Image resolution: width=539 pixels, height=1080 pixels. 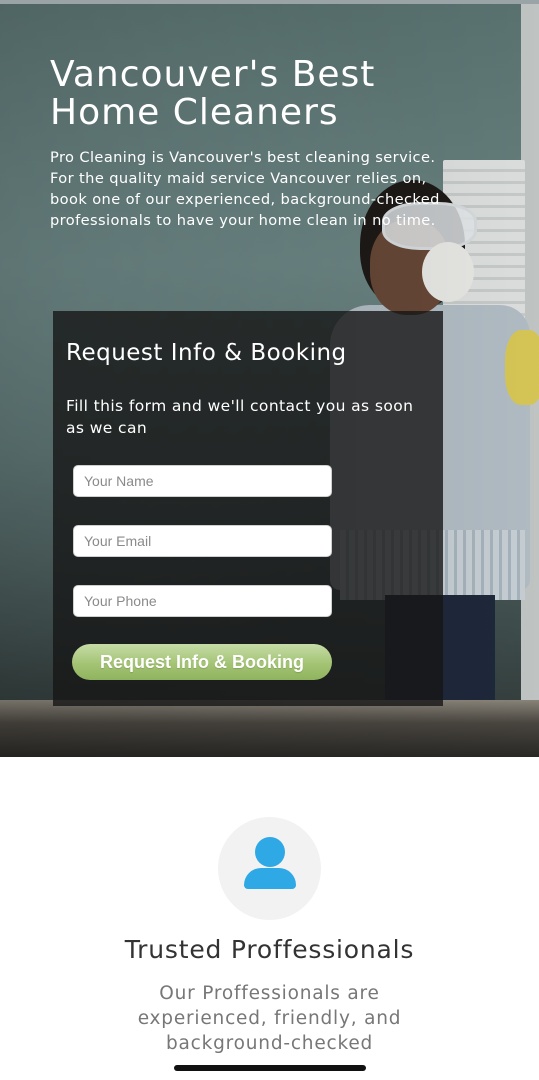 What do you see at coordinates (270, 863) in the screenshot?
I see `user-icon` at bounding box center [270, 863].